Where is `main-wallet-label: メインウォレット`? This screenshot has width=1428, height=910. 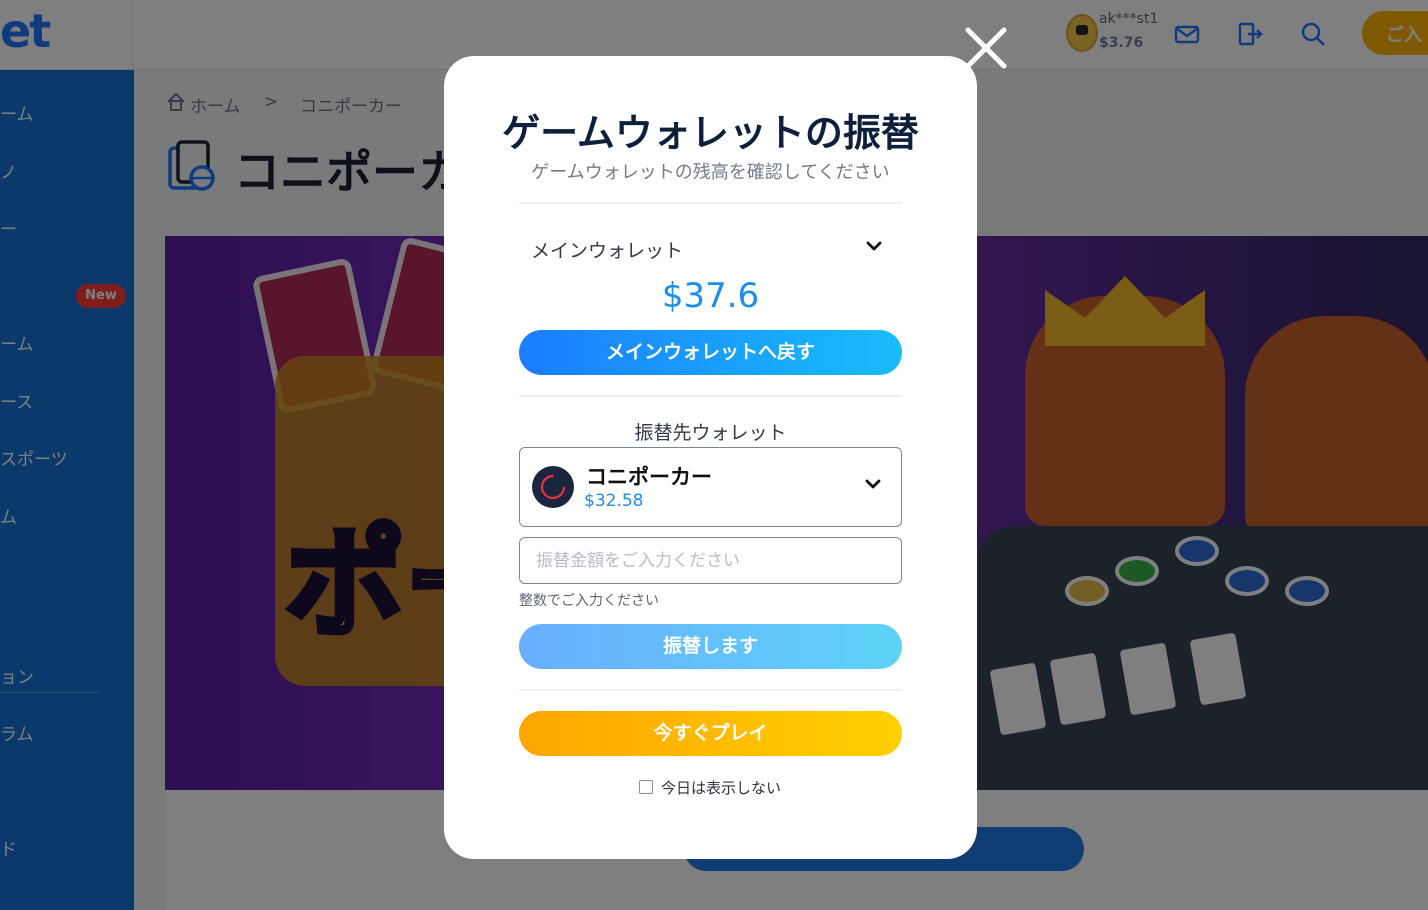
main-wallet-label: メインウォレット is located at coordinates (607, 251).